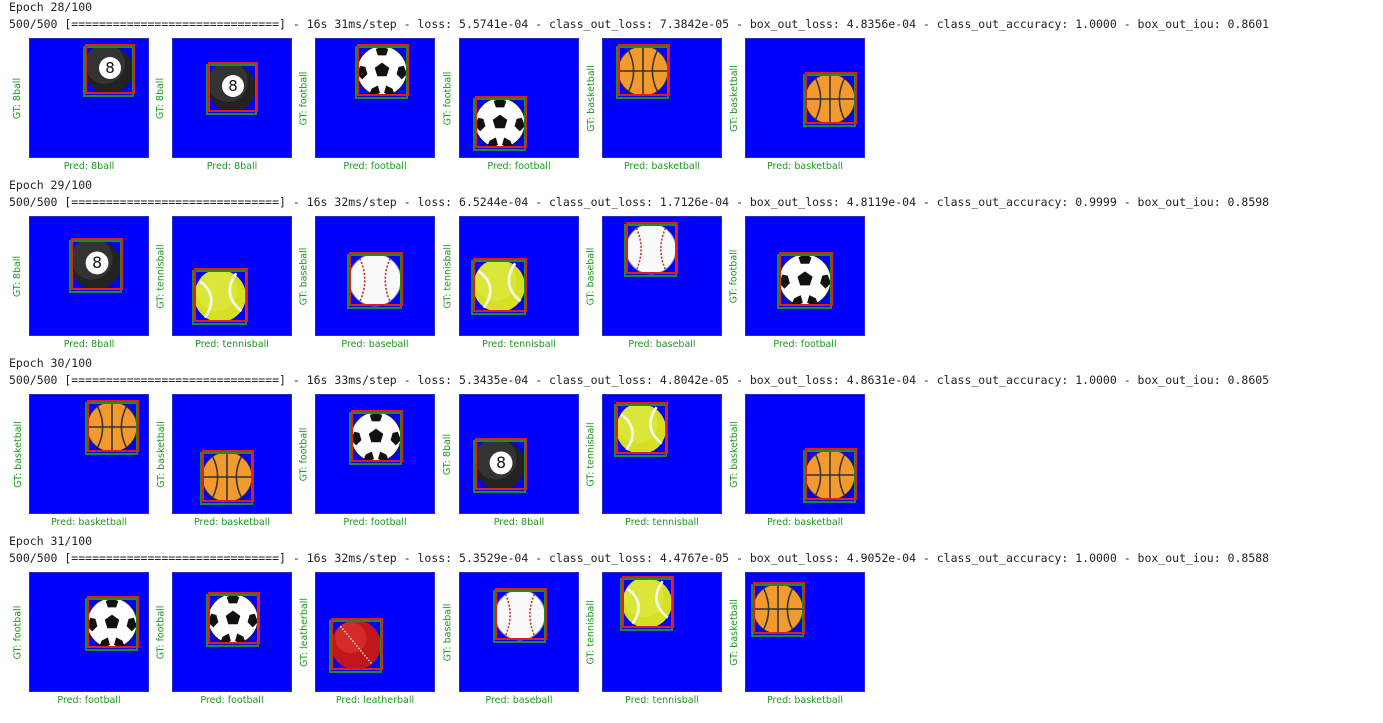 The height and width of the screenshot is (723, 1383). What do you see at coordinates (51, 185) in the screenshot?
I see `epoch-header: Epoch 29/100` at bounding box center [51, 185].